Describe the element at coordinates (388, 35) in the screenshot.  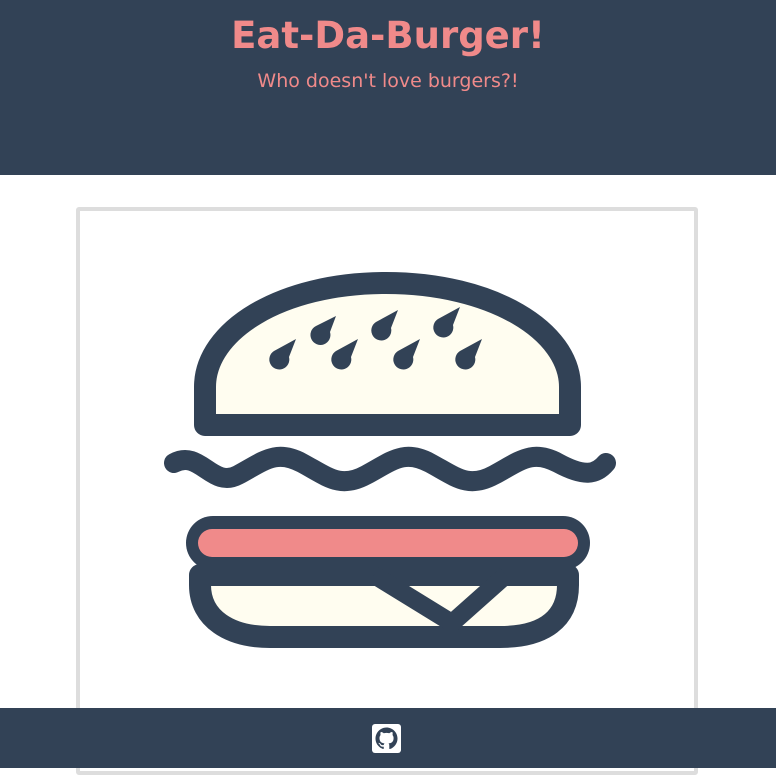
I see `page-title: Eat-Da-Burger!` at that location.